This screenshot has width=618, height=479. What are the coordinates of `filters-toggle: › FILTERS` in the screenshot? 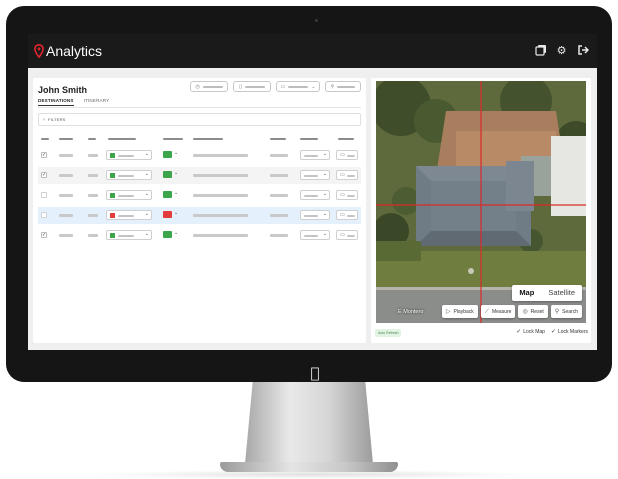 It's located at (199, 119).